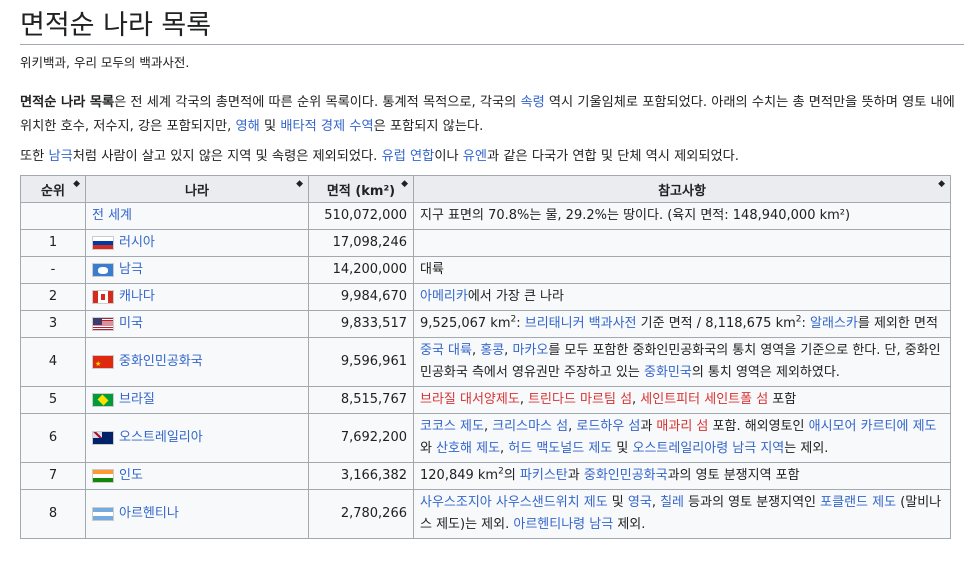 The height and width of the screenshot is (561, 972). What do you see at coordinates (361, 189) in the screenshot?
I see `column-header-area: 면적 (km²) ◆` at bounding box center [361, 189].